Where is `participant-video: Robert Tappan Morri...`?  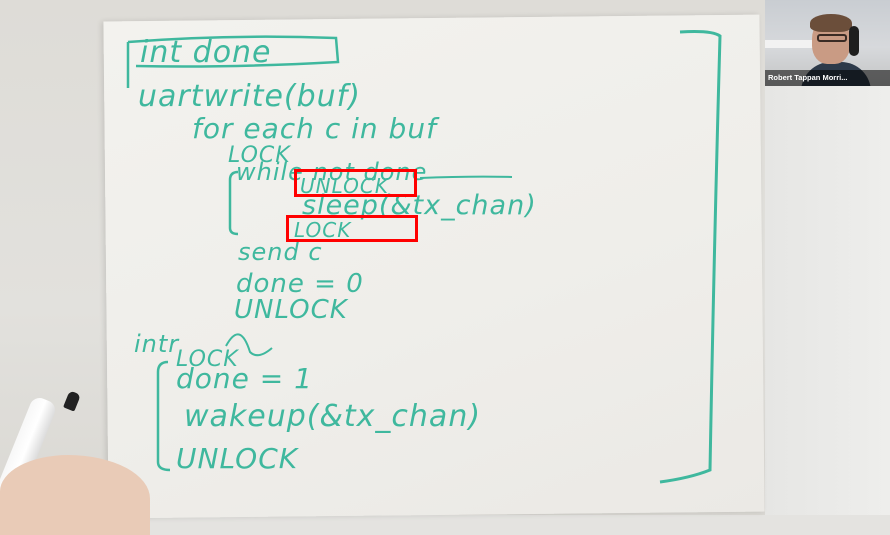 participant-video: Robert Tappan Morri... is located at coordinates (827, 43).